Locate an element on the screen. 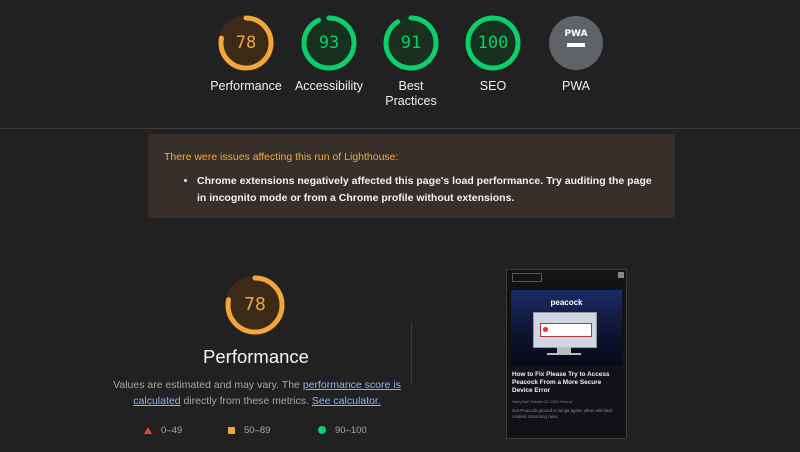 The width and height of the screenshot is (800, 452). legend-average: 50–89 is located at coordinates (249, 430).